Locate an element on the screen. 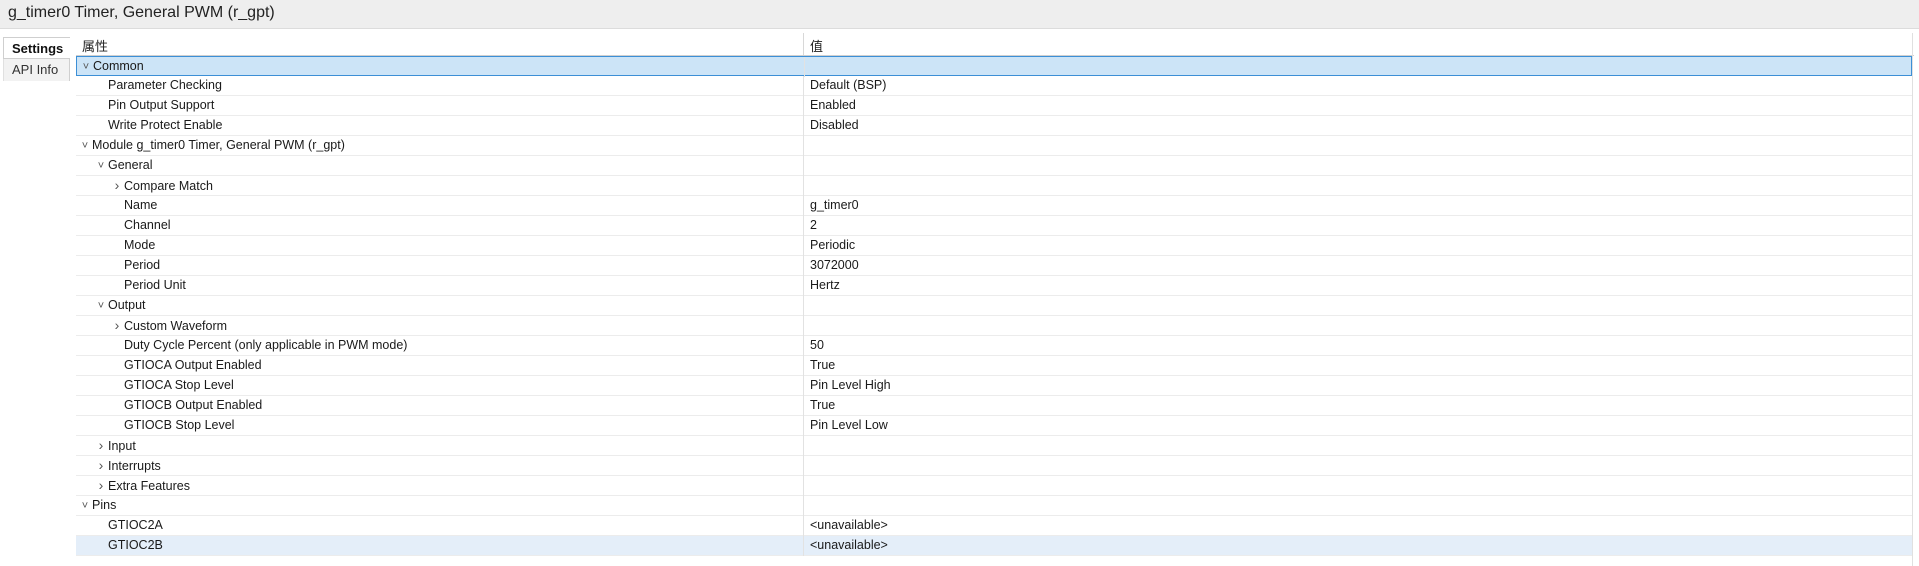 This screenshot has height=566, width=1919. property-value: Periodic is located at coordinates (832, 245).